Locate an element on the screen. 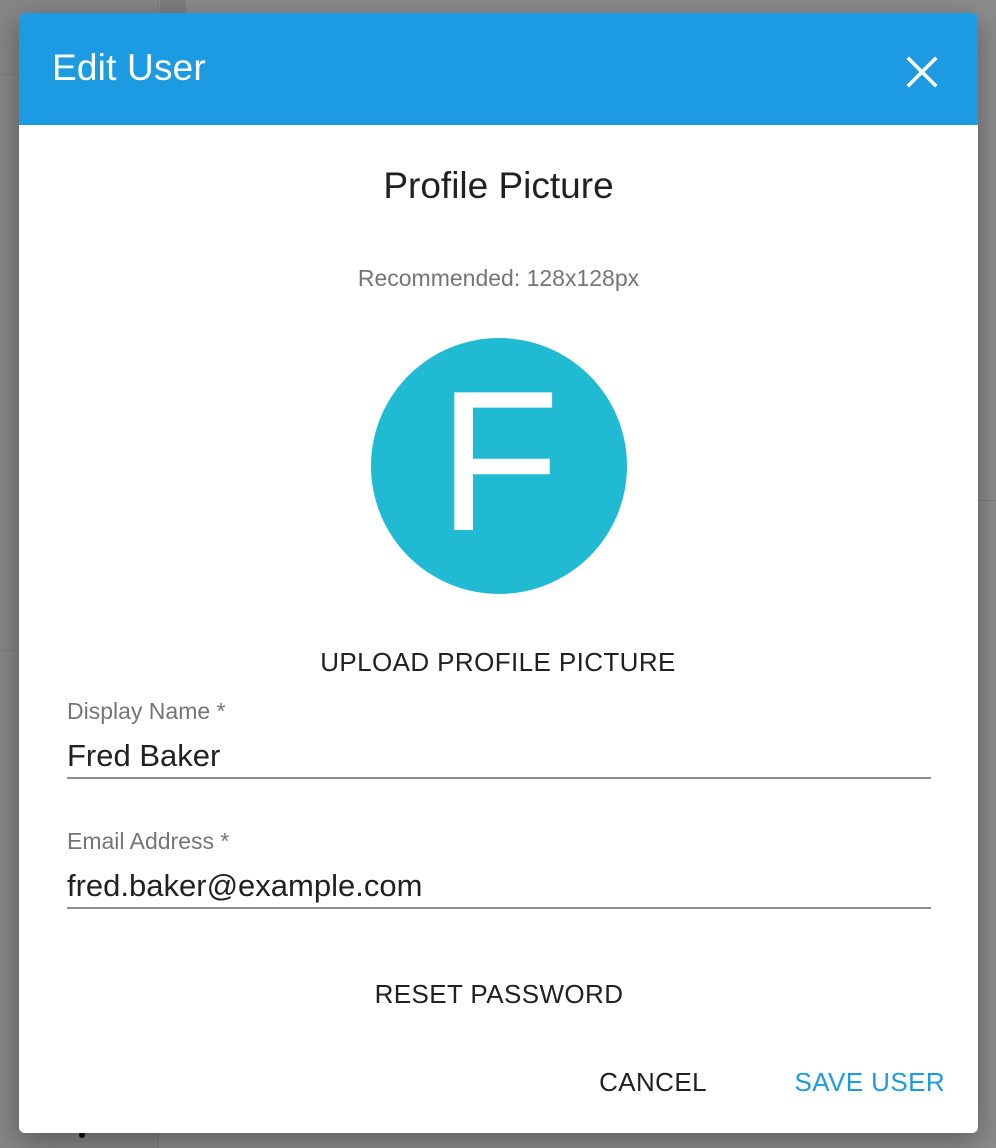 Image resolution: width=996 pixels, height=1148 pixels. display-name-field-group: Display Name * is located at coordinates (499, 738).